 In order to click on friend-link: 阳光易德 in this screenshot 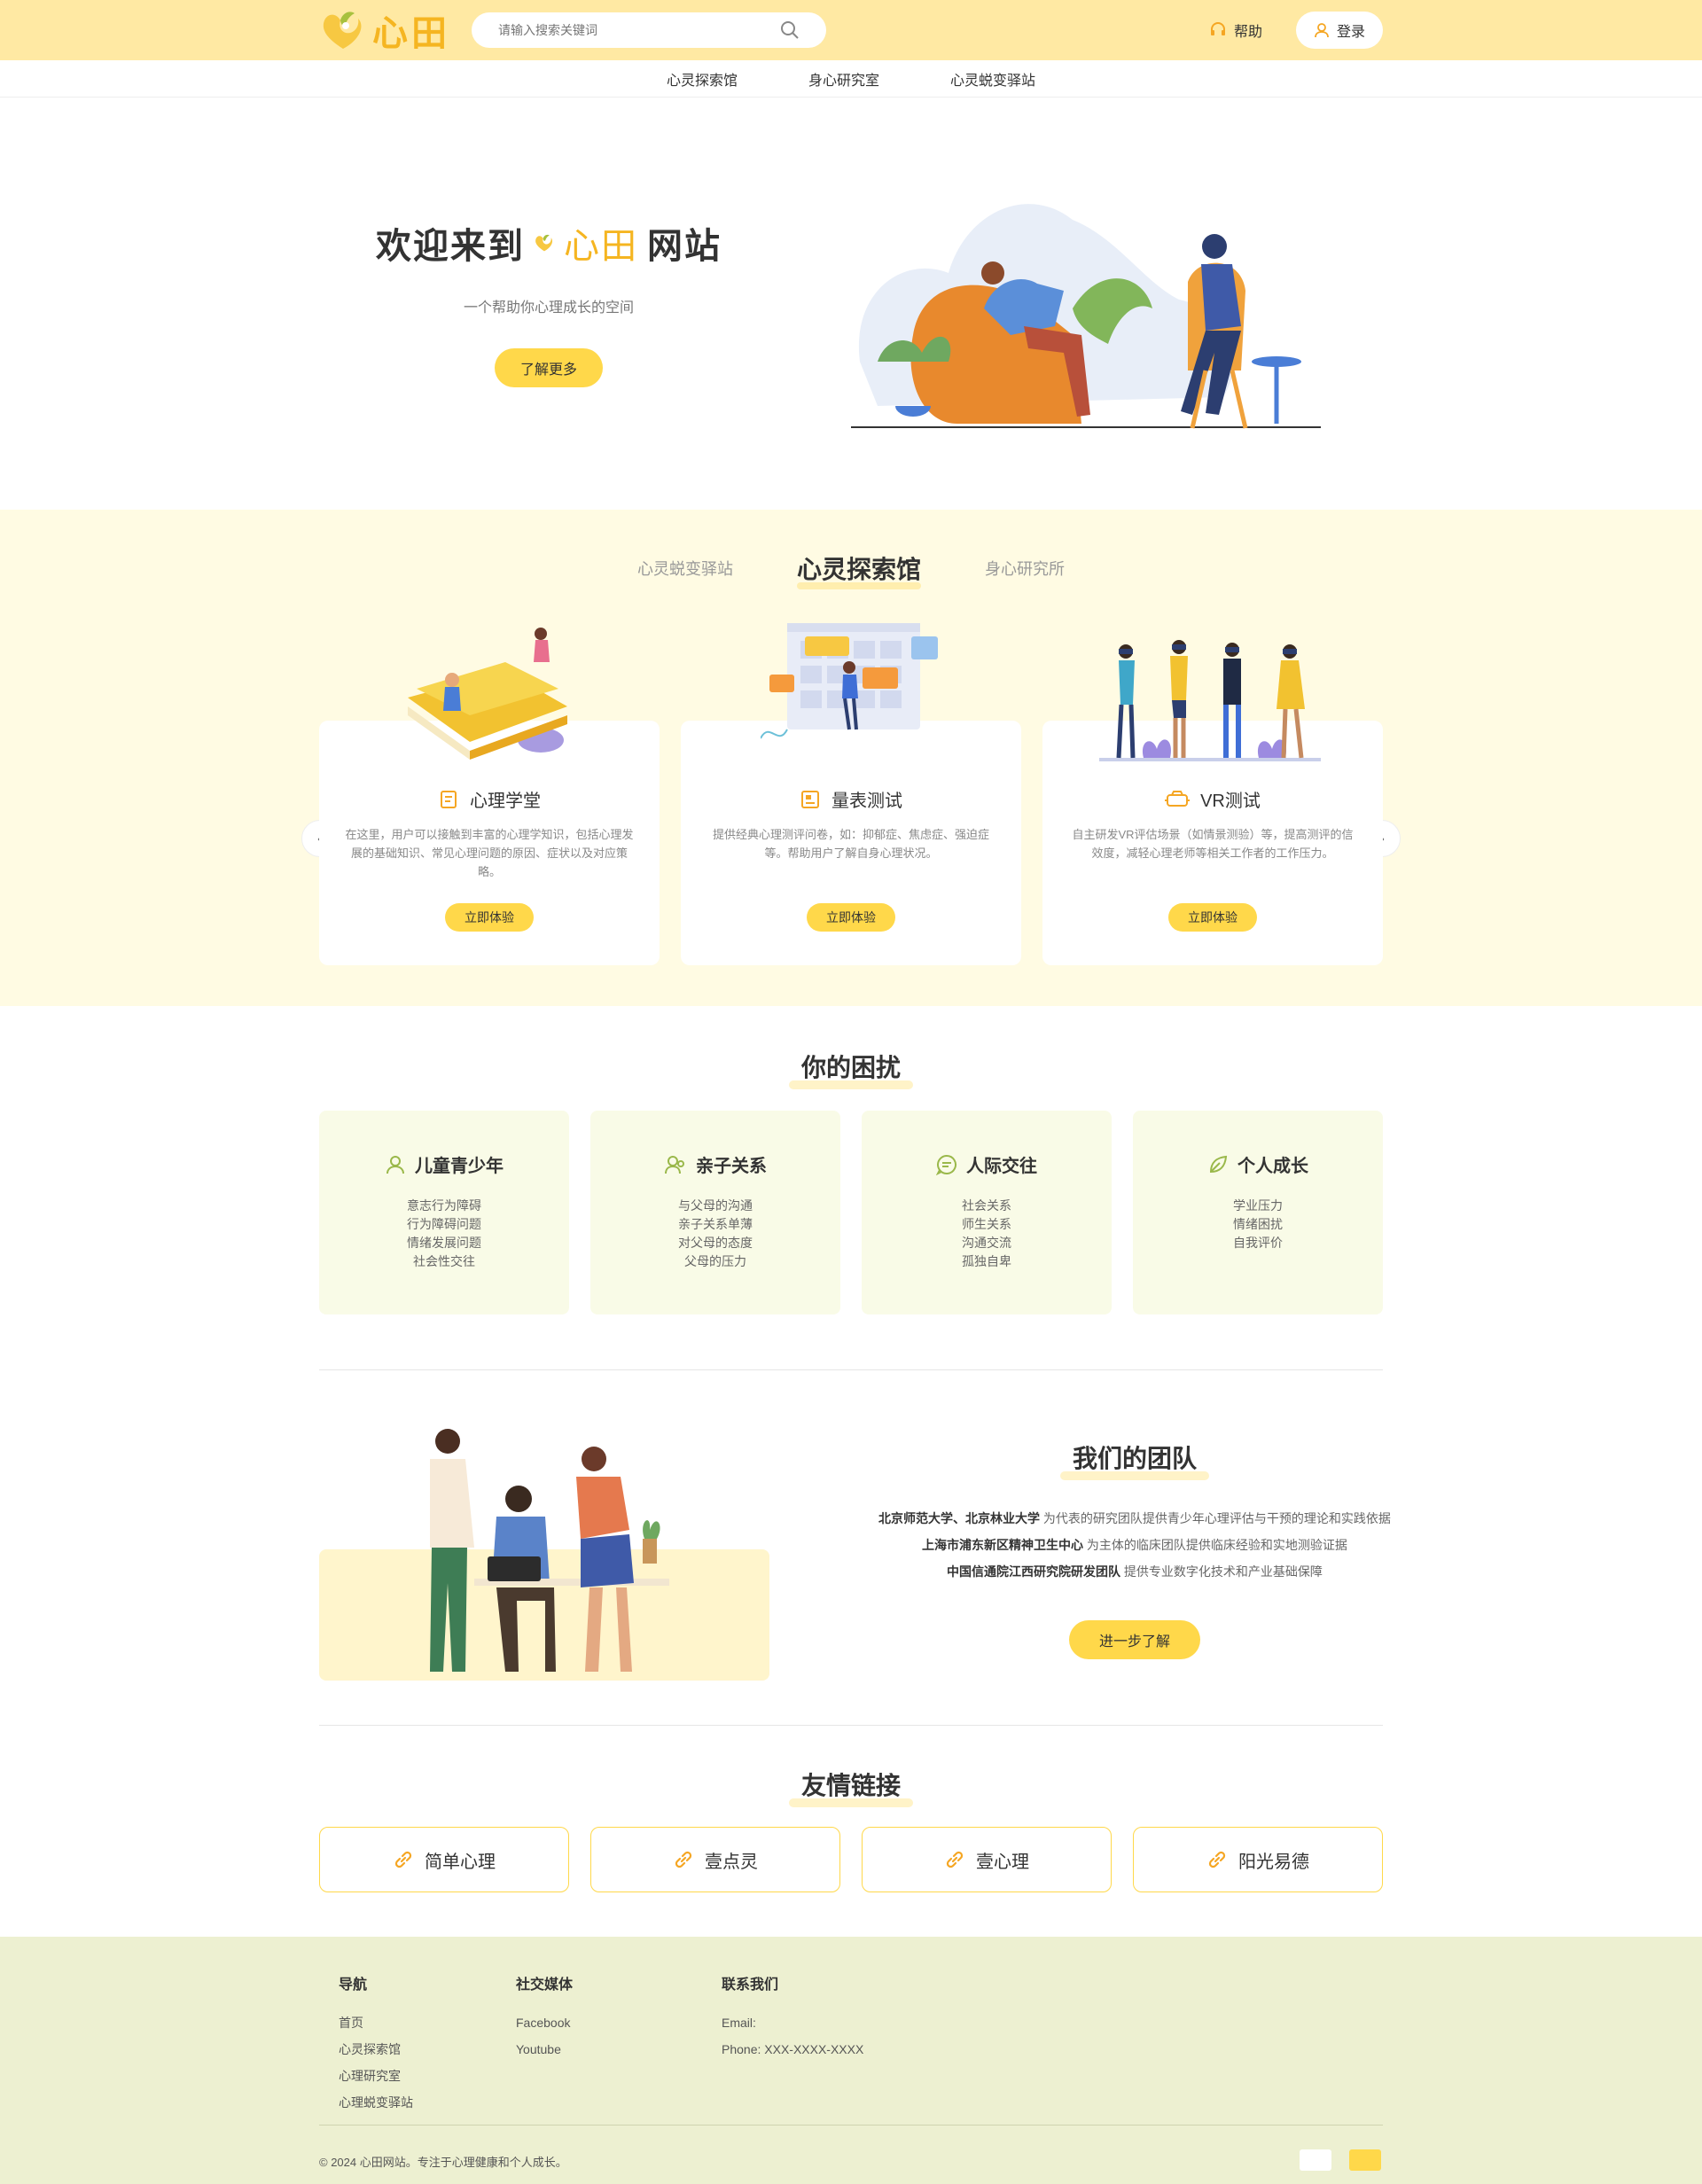, I will do `click(1258, 1859)`.